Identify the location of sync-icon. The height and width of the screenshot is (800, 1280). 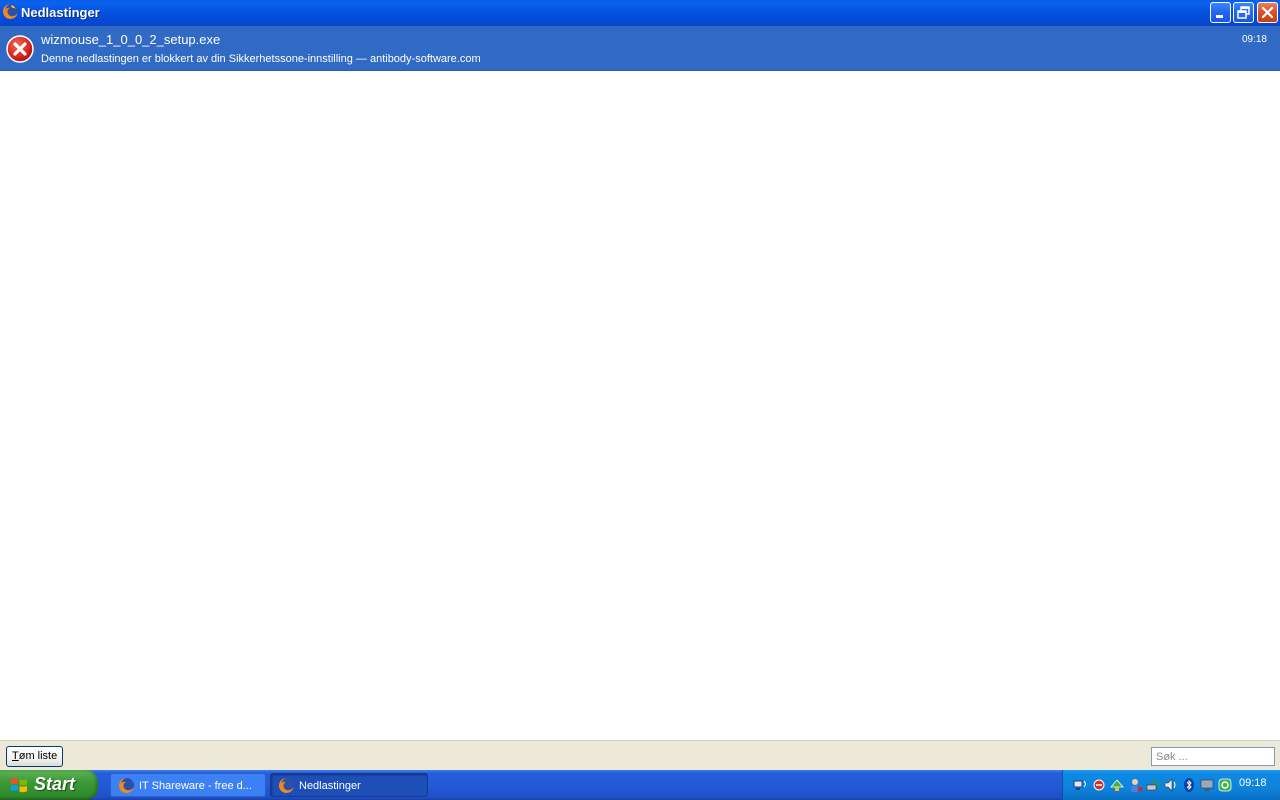
(1225, 785).